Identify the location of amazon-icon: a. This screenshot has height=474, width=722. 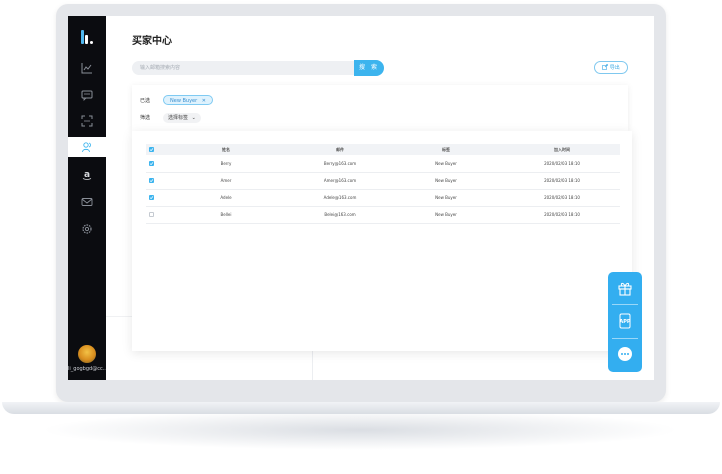
(87, 175).